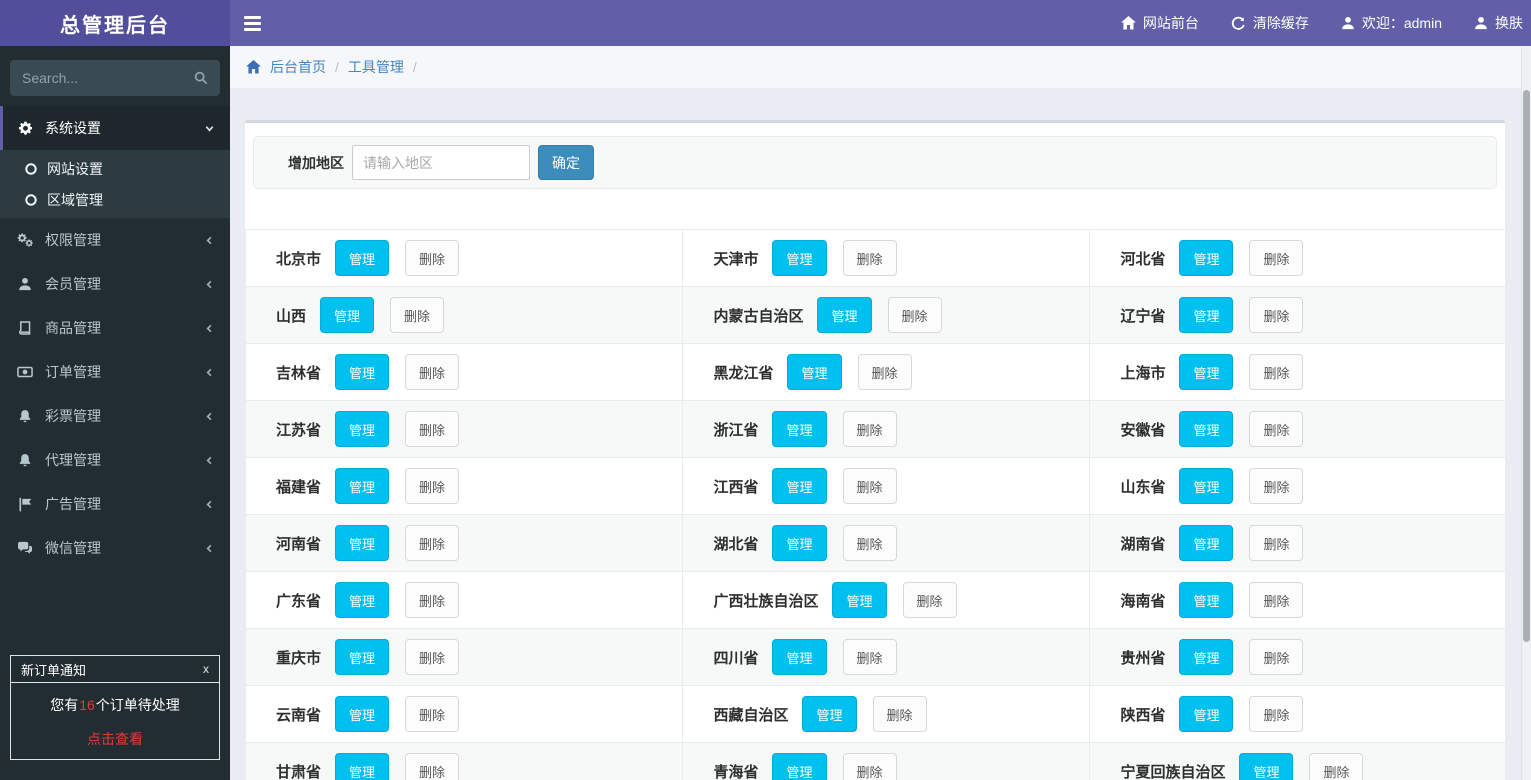  I want to click on breadcrumb-item-tools: 工具管理, so click(376, 67).